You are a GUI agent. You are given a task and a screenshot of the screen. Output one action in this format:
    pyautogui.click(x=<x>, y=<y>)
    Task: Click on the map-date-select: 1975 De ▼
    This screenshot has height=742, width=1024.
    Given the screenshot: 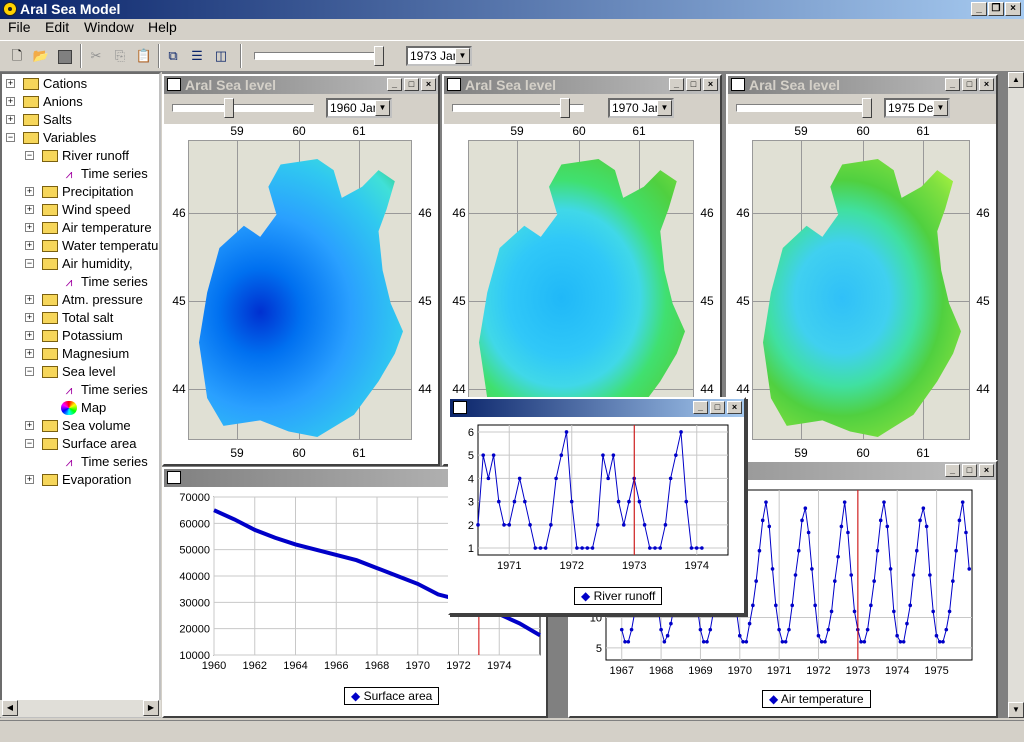 What is the action you would take?
    pyautogui.click(x=917, y=108)
    